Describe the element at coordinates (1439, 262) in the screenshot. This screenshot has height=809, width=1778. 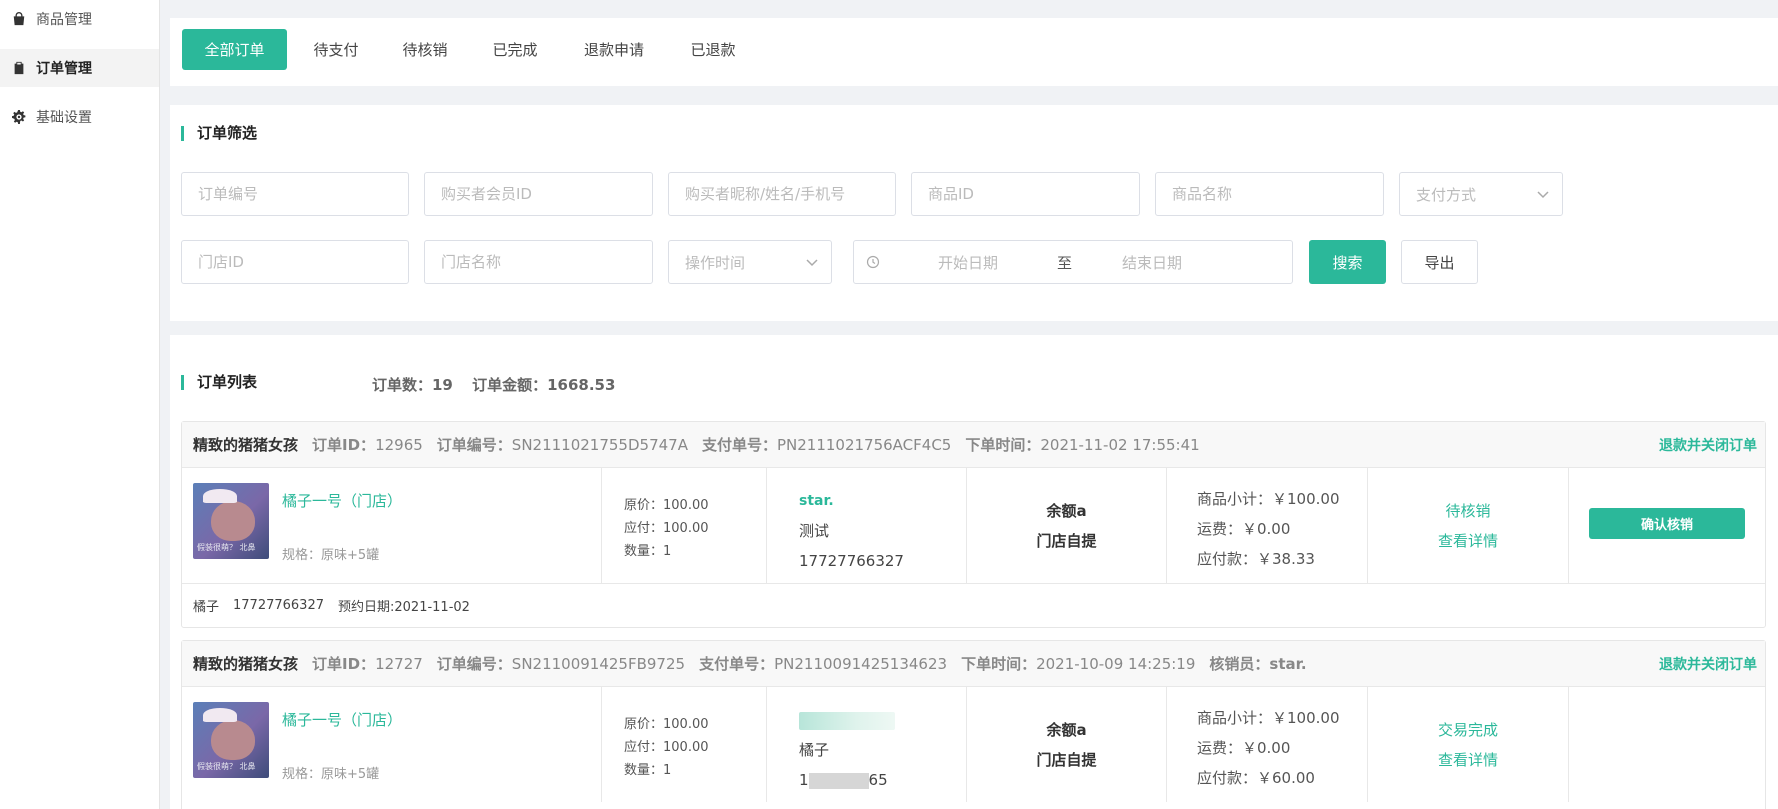
I see `export-button: 导出` at that location.